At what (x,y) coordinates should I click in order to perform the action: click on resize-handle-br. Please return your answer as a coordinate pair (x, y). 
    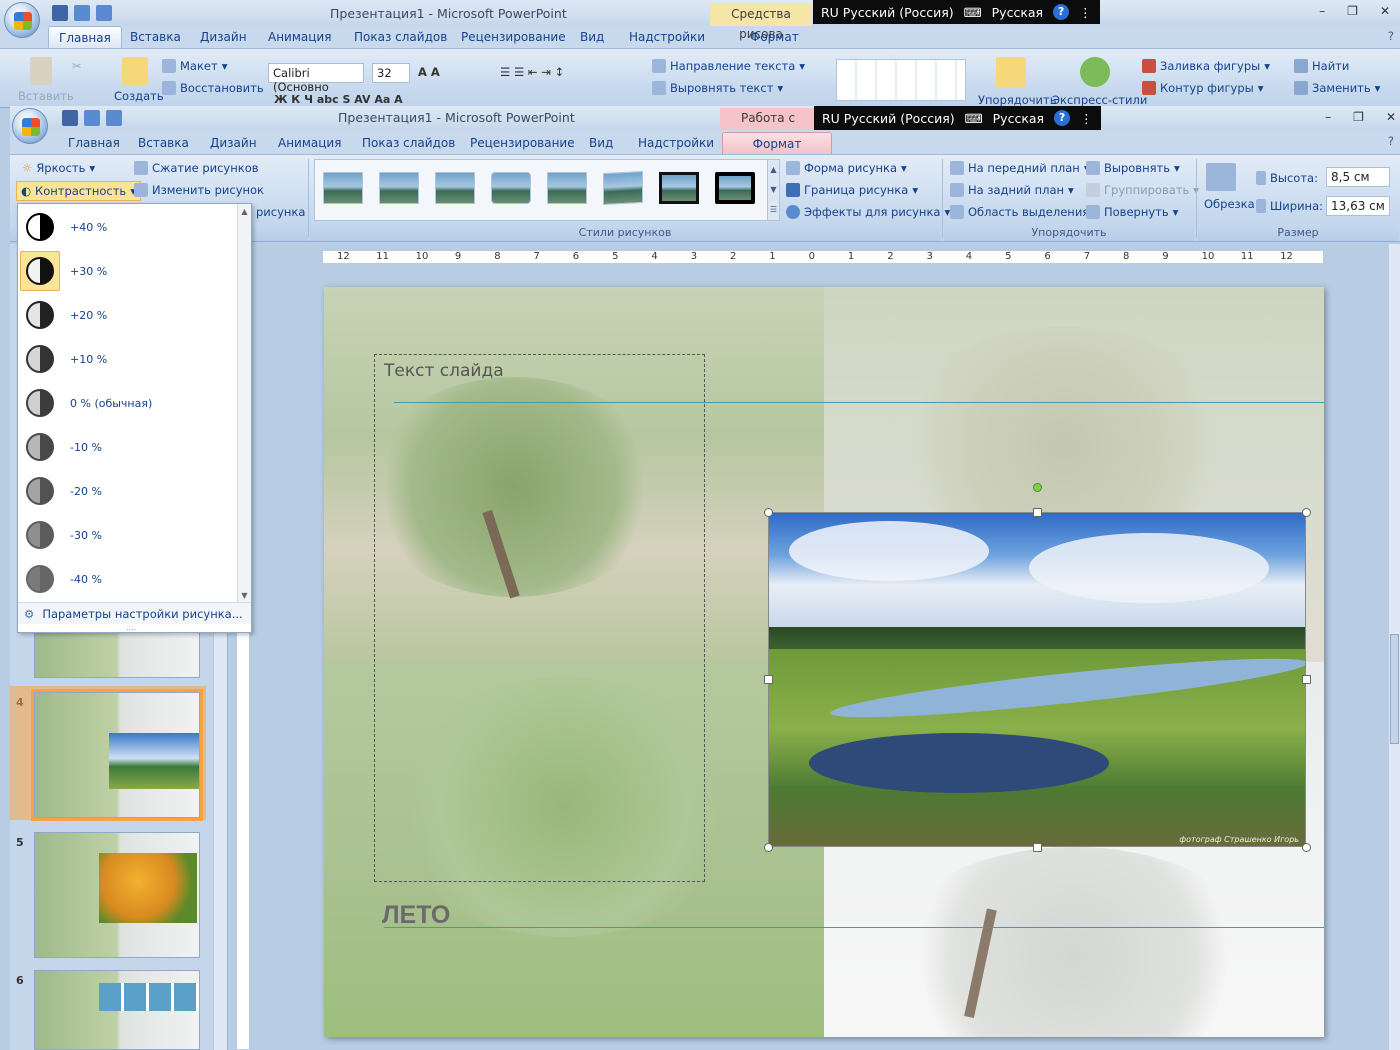
    Looking at the image, I should click on (1306, 847).